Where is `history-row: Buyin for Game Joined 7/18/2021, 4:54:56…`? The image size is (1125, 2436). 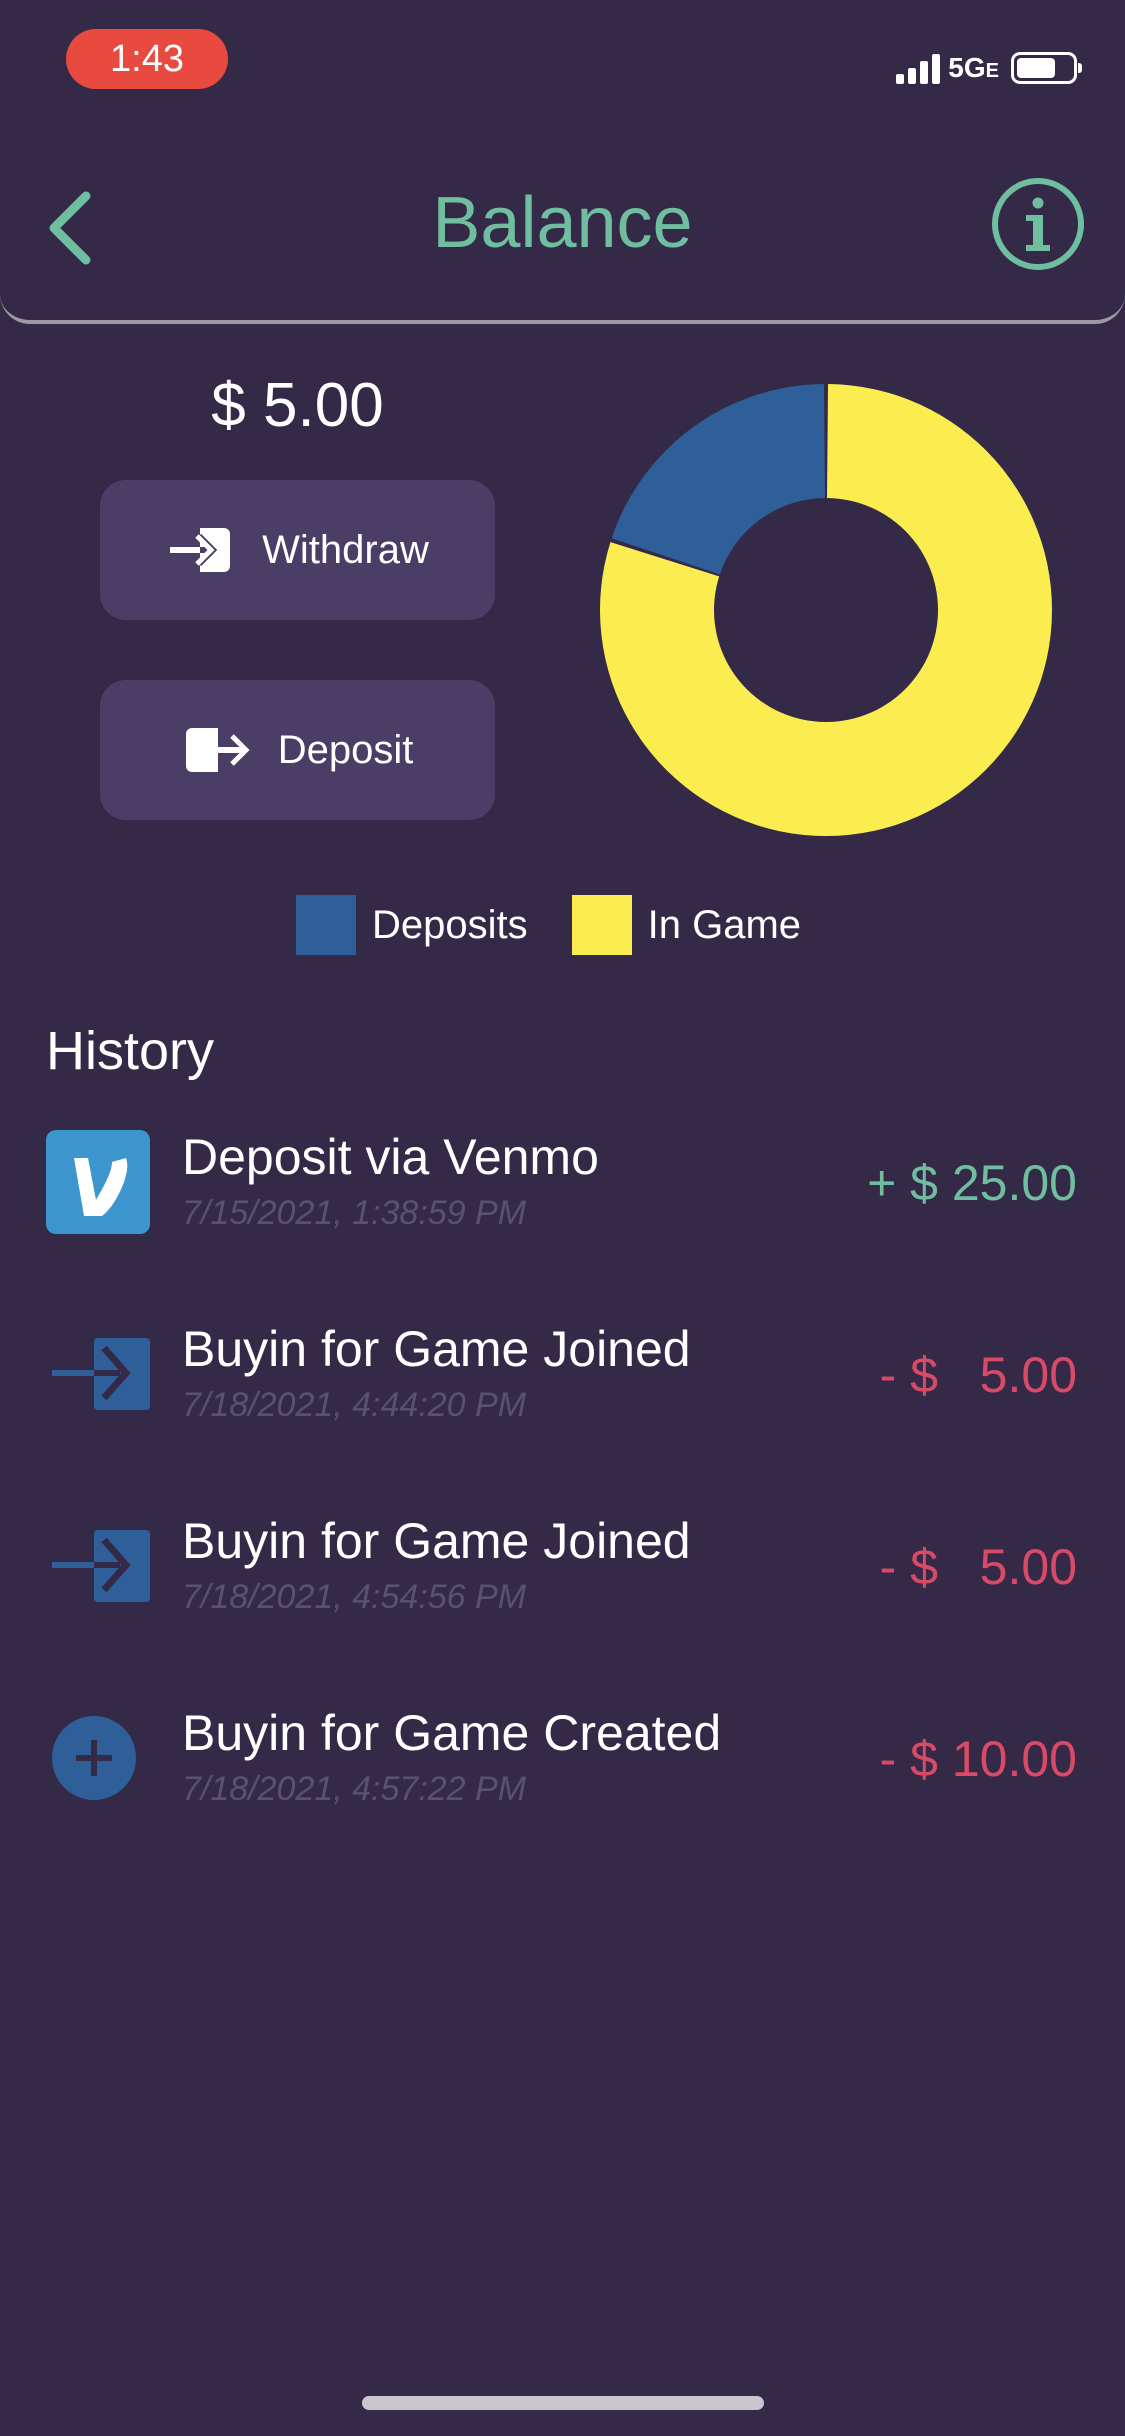
history-row: Buyin for Game Joined 7/18/2021, 4:54:56… is located at coordinates (562, 1587).